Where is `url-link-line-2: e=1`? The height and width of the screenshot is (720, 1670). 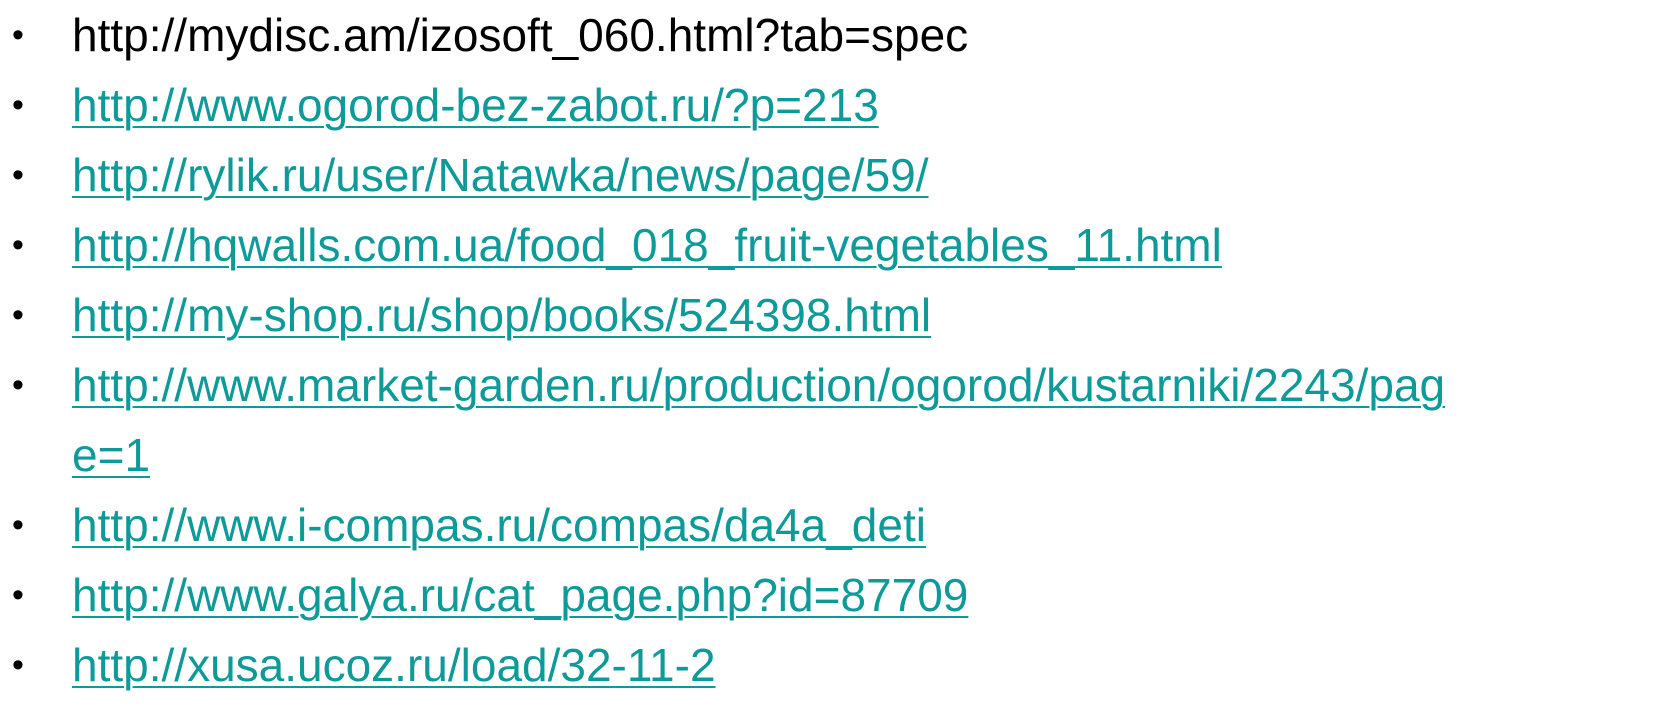
url-link-line-2: e=1 is located at coordinates (111, 455).